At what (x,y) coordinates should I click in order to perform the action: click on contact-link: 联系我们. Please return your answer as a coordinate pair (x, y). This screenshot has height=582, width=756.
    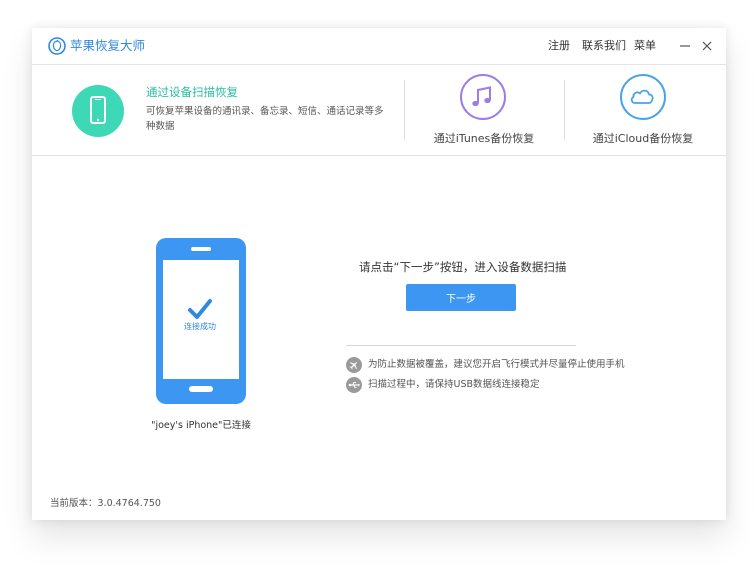
    Looking at the image, I should click on (604, 46).